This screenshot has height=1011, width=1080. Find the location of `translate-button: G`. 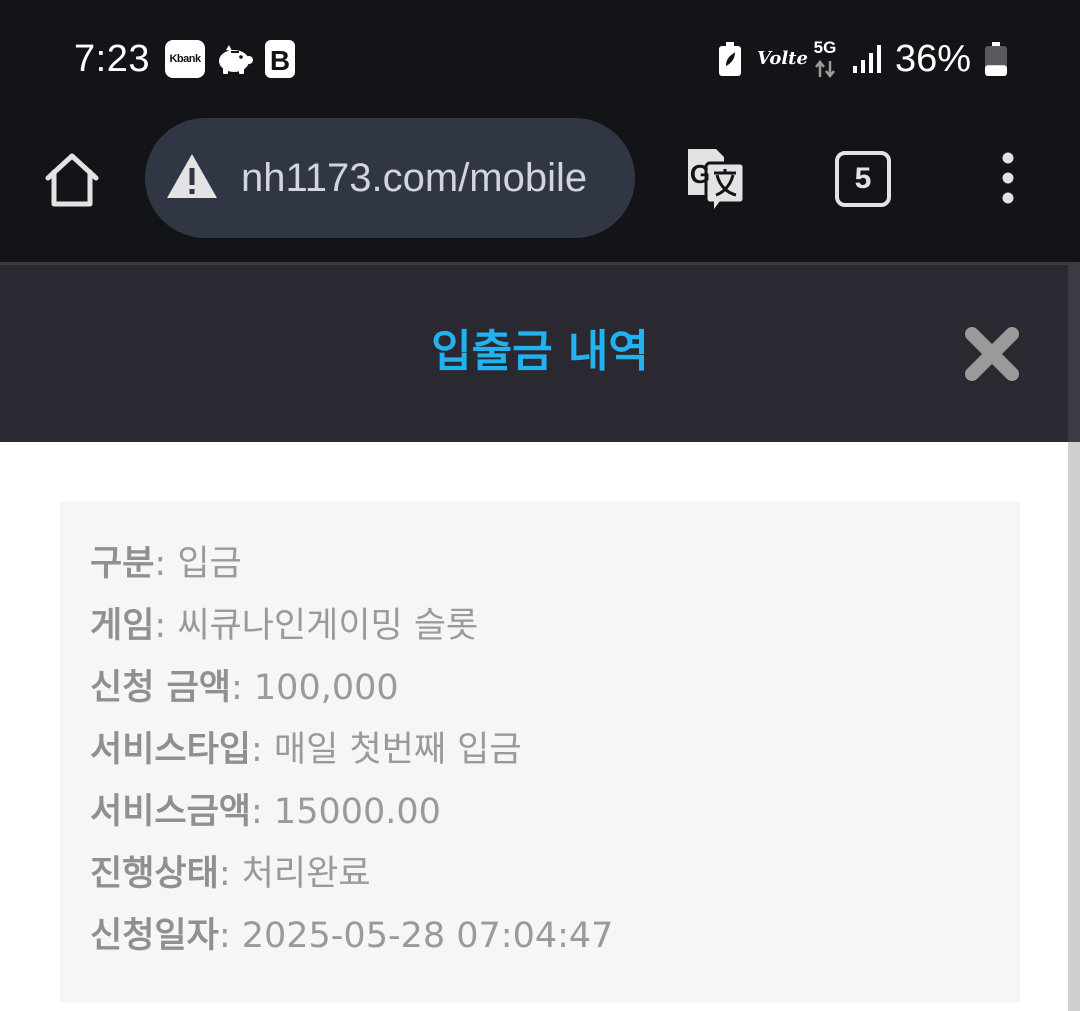

translate-button: G is located at coordinates (714, 178).